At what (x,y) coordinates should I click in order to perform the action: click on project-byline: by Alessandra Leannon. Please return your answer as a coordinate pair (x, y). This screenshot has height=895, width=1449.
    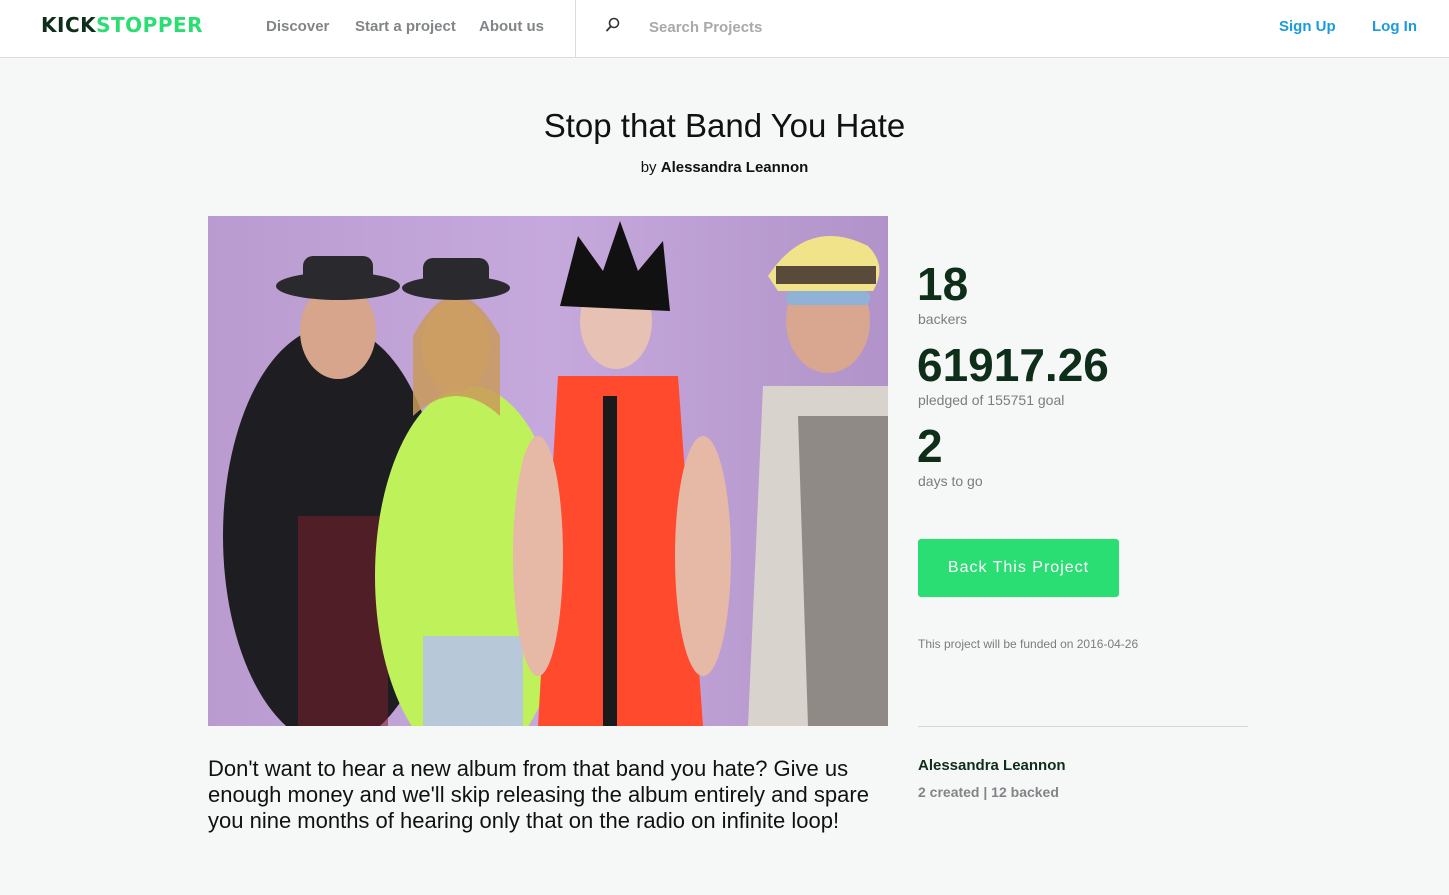
    Looking at the image, I should click on (724, 168).